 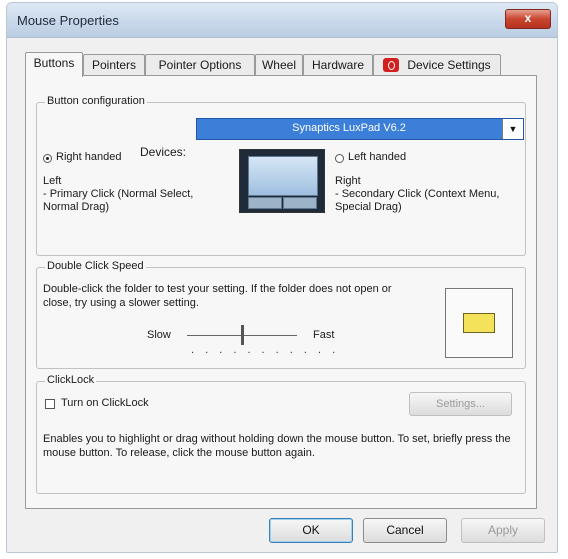 What do you see at coordinates (449, 65) in the screenshot?
I see `tab-label: Device Settings` at bounding box center [449, 65].